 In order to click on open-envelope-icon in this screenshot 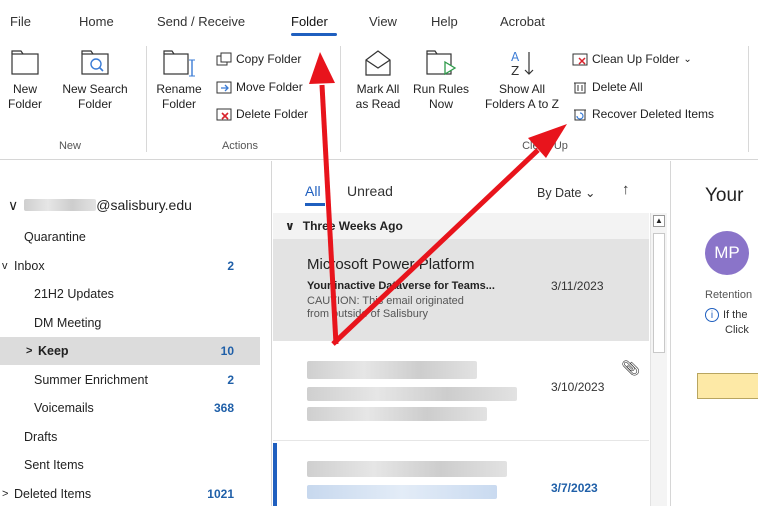, I will do `click(378, 63)`.